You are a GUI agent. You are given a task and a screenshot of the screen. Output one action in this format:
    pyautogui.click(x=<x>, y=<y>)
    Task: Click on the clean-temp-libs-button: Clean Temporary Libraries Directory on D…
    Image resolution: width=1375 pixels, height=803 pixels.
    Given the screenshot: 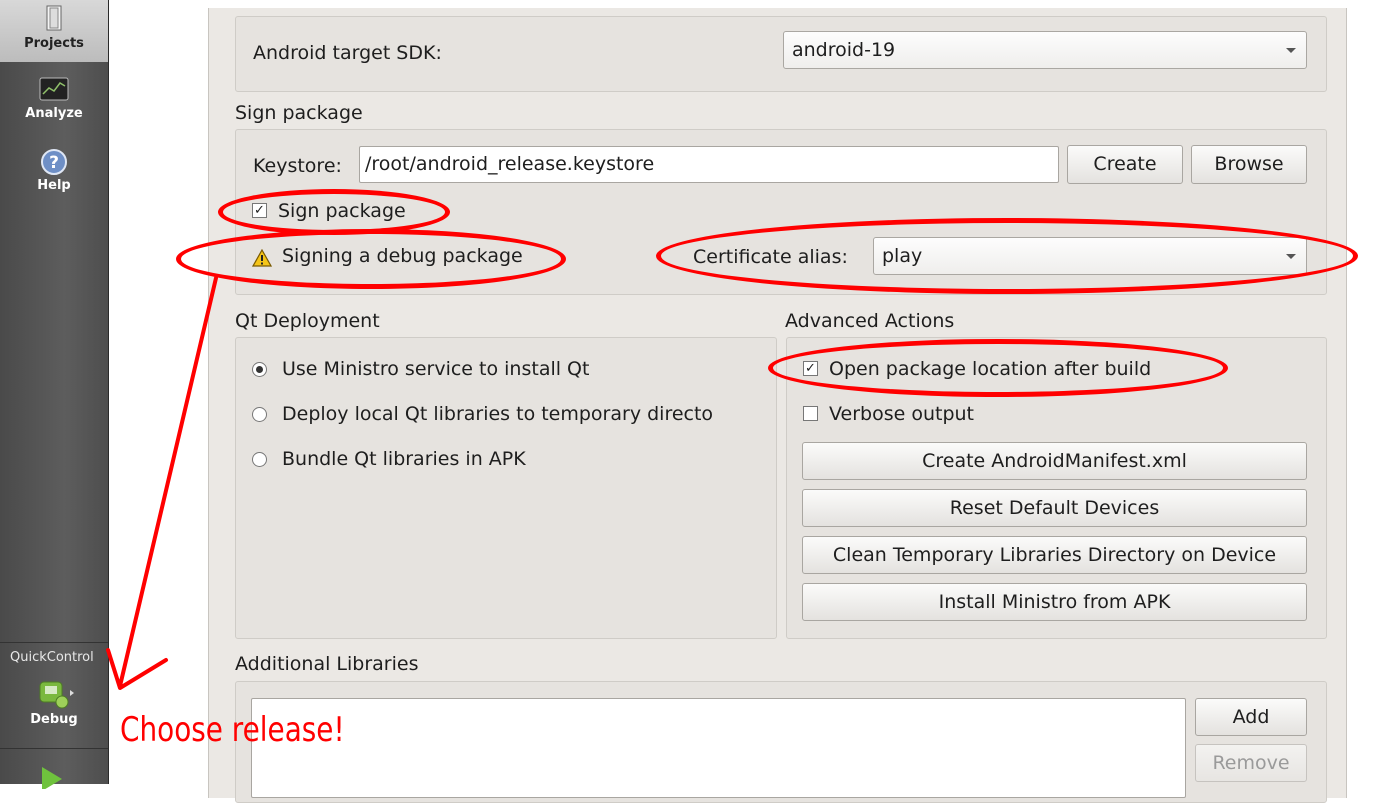 What is the action you would take?
    pyautogui.click(x=1054, y=555)
    